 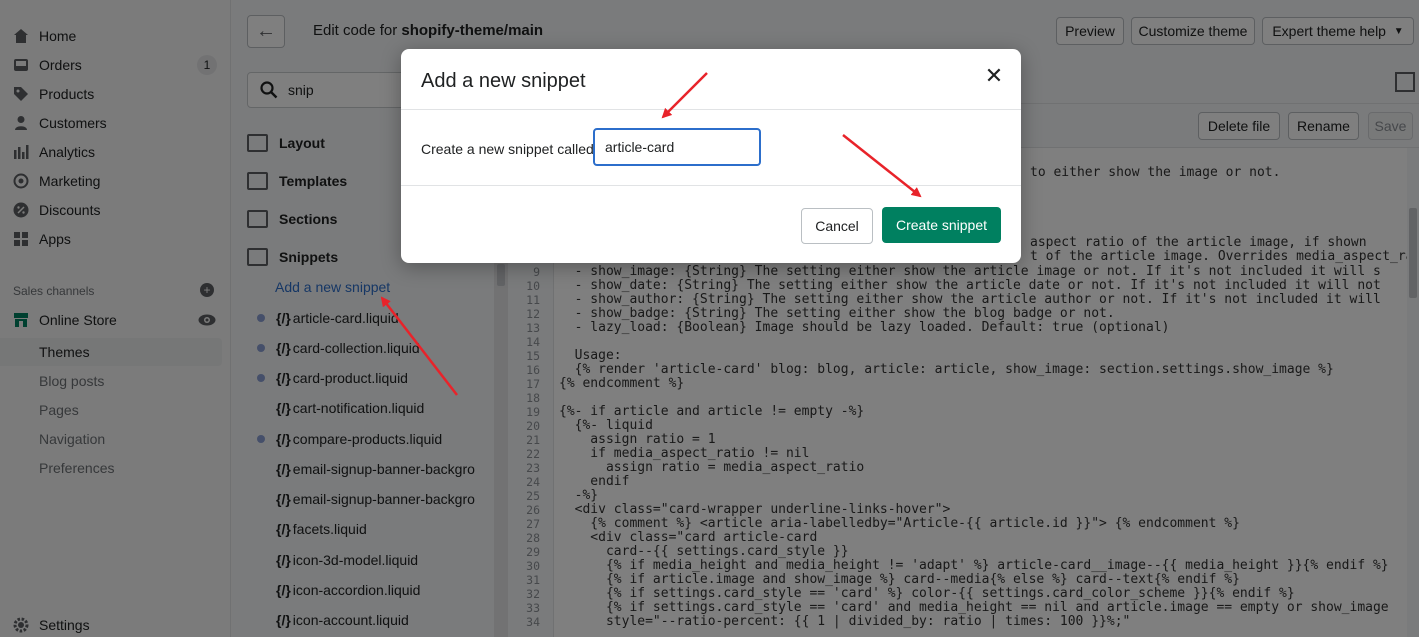 What do you see at coordinates (711, 224) in the screenshot?
I see `modal-footer: Cancel Create snippet` at bounding box center [711, 224].